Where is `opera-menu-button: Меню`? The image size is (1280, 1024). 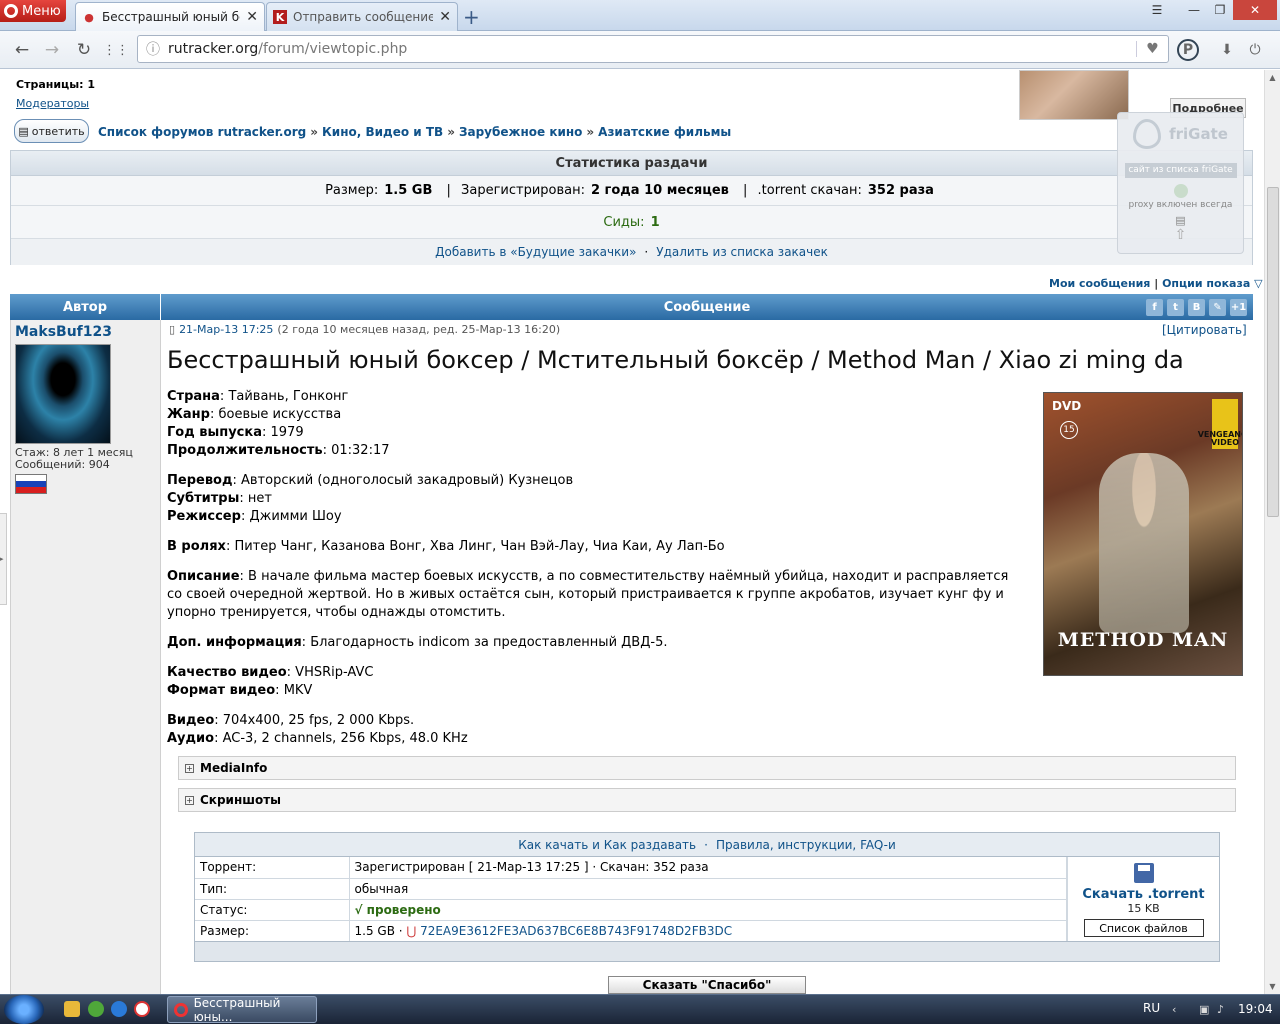 opera-menu-button: Меню is located at coordinates (33, 11).